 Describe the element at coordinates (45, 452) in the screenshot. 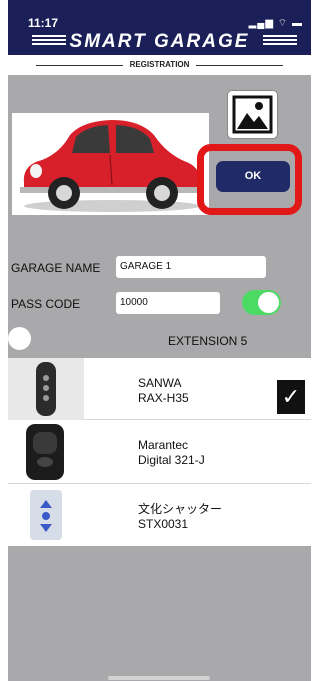

I see `remote-marantec-image` at that location.